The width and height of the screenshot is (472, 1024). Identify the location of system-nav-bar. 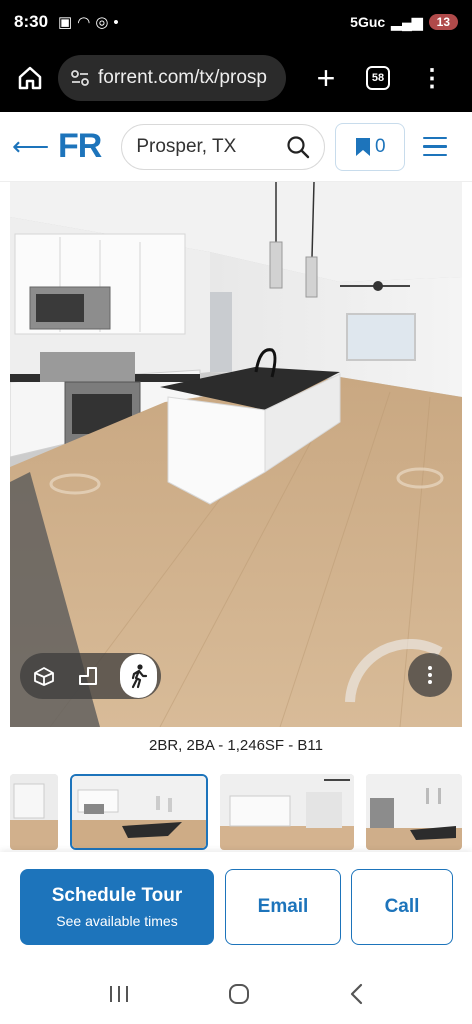
(236, 994).